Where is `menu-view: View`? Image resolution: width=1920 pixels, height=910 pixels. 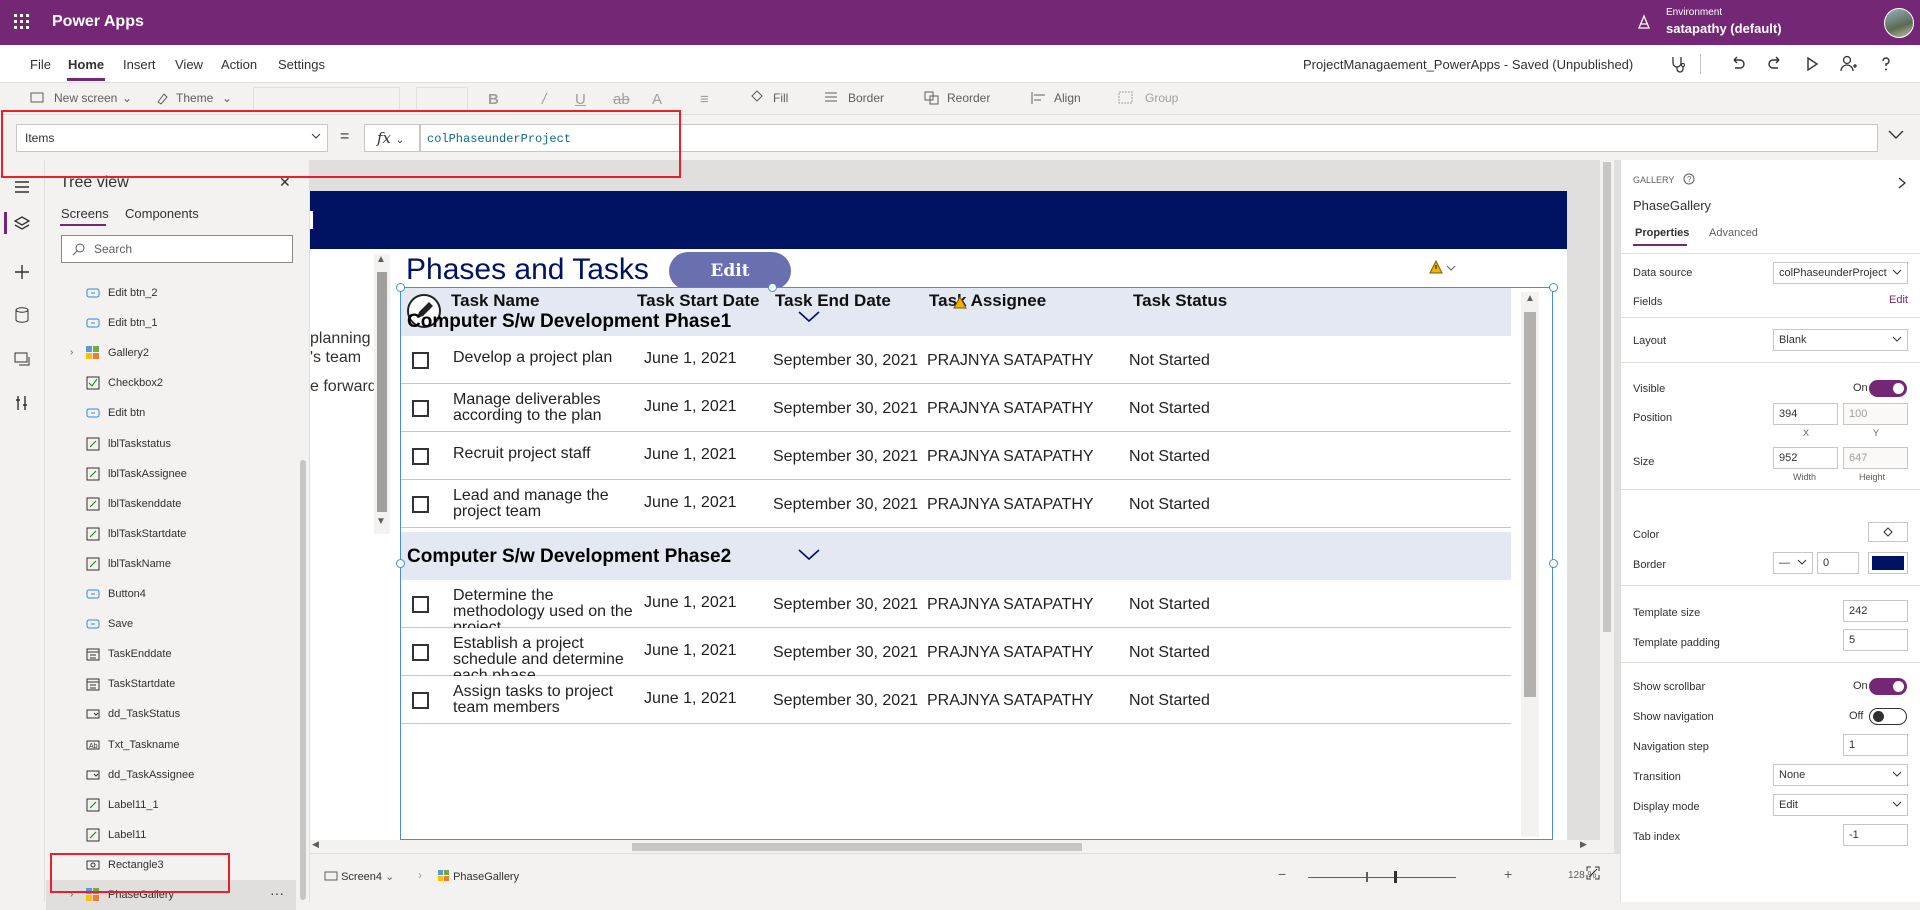 menu-view: View is located at coordinates (189, 64).